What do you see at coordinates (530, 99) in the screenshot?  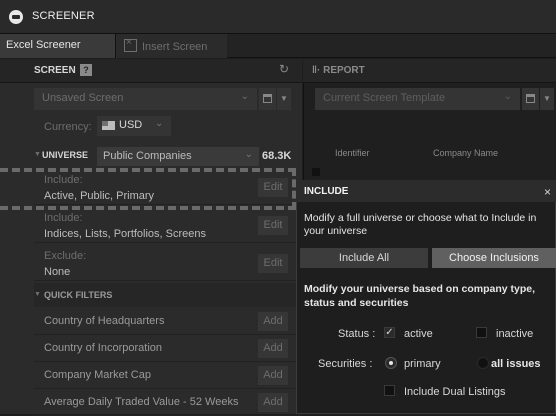 I see `save-template-icon` at bounding box center [530, 99].